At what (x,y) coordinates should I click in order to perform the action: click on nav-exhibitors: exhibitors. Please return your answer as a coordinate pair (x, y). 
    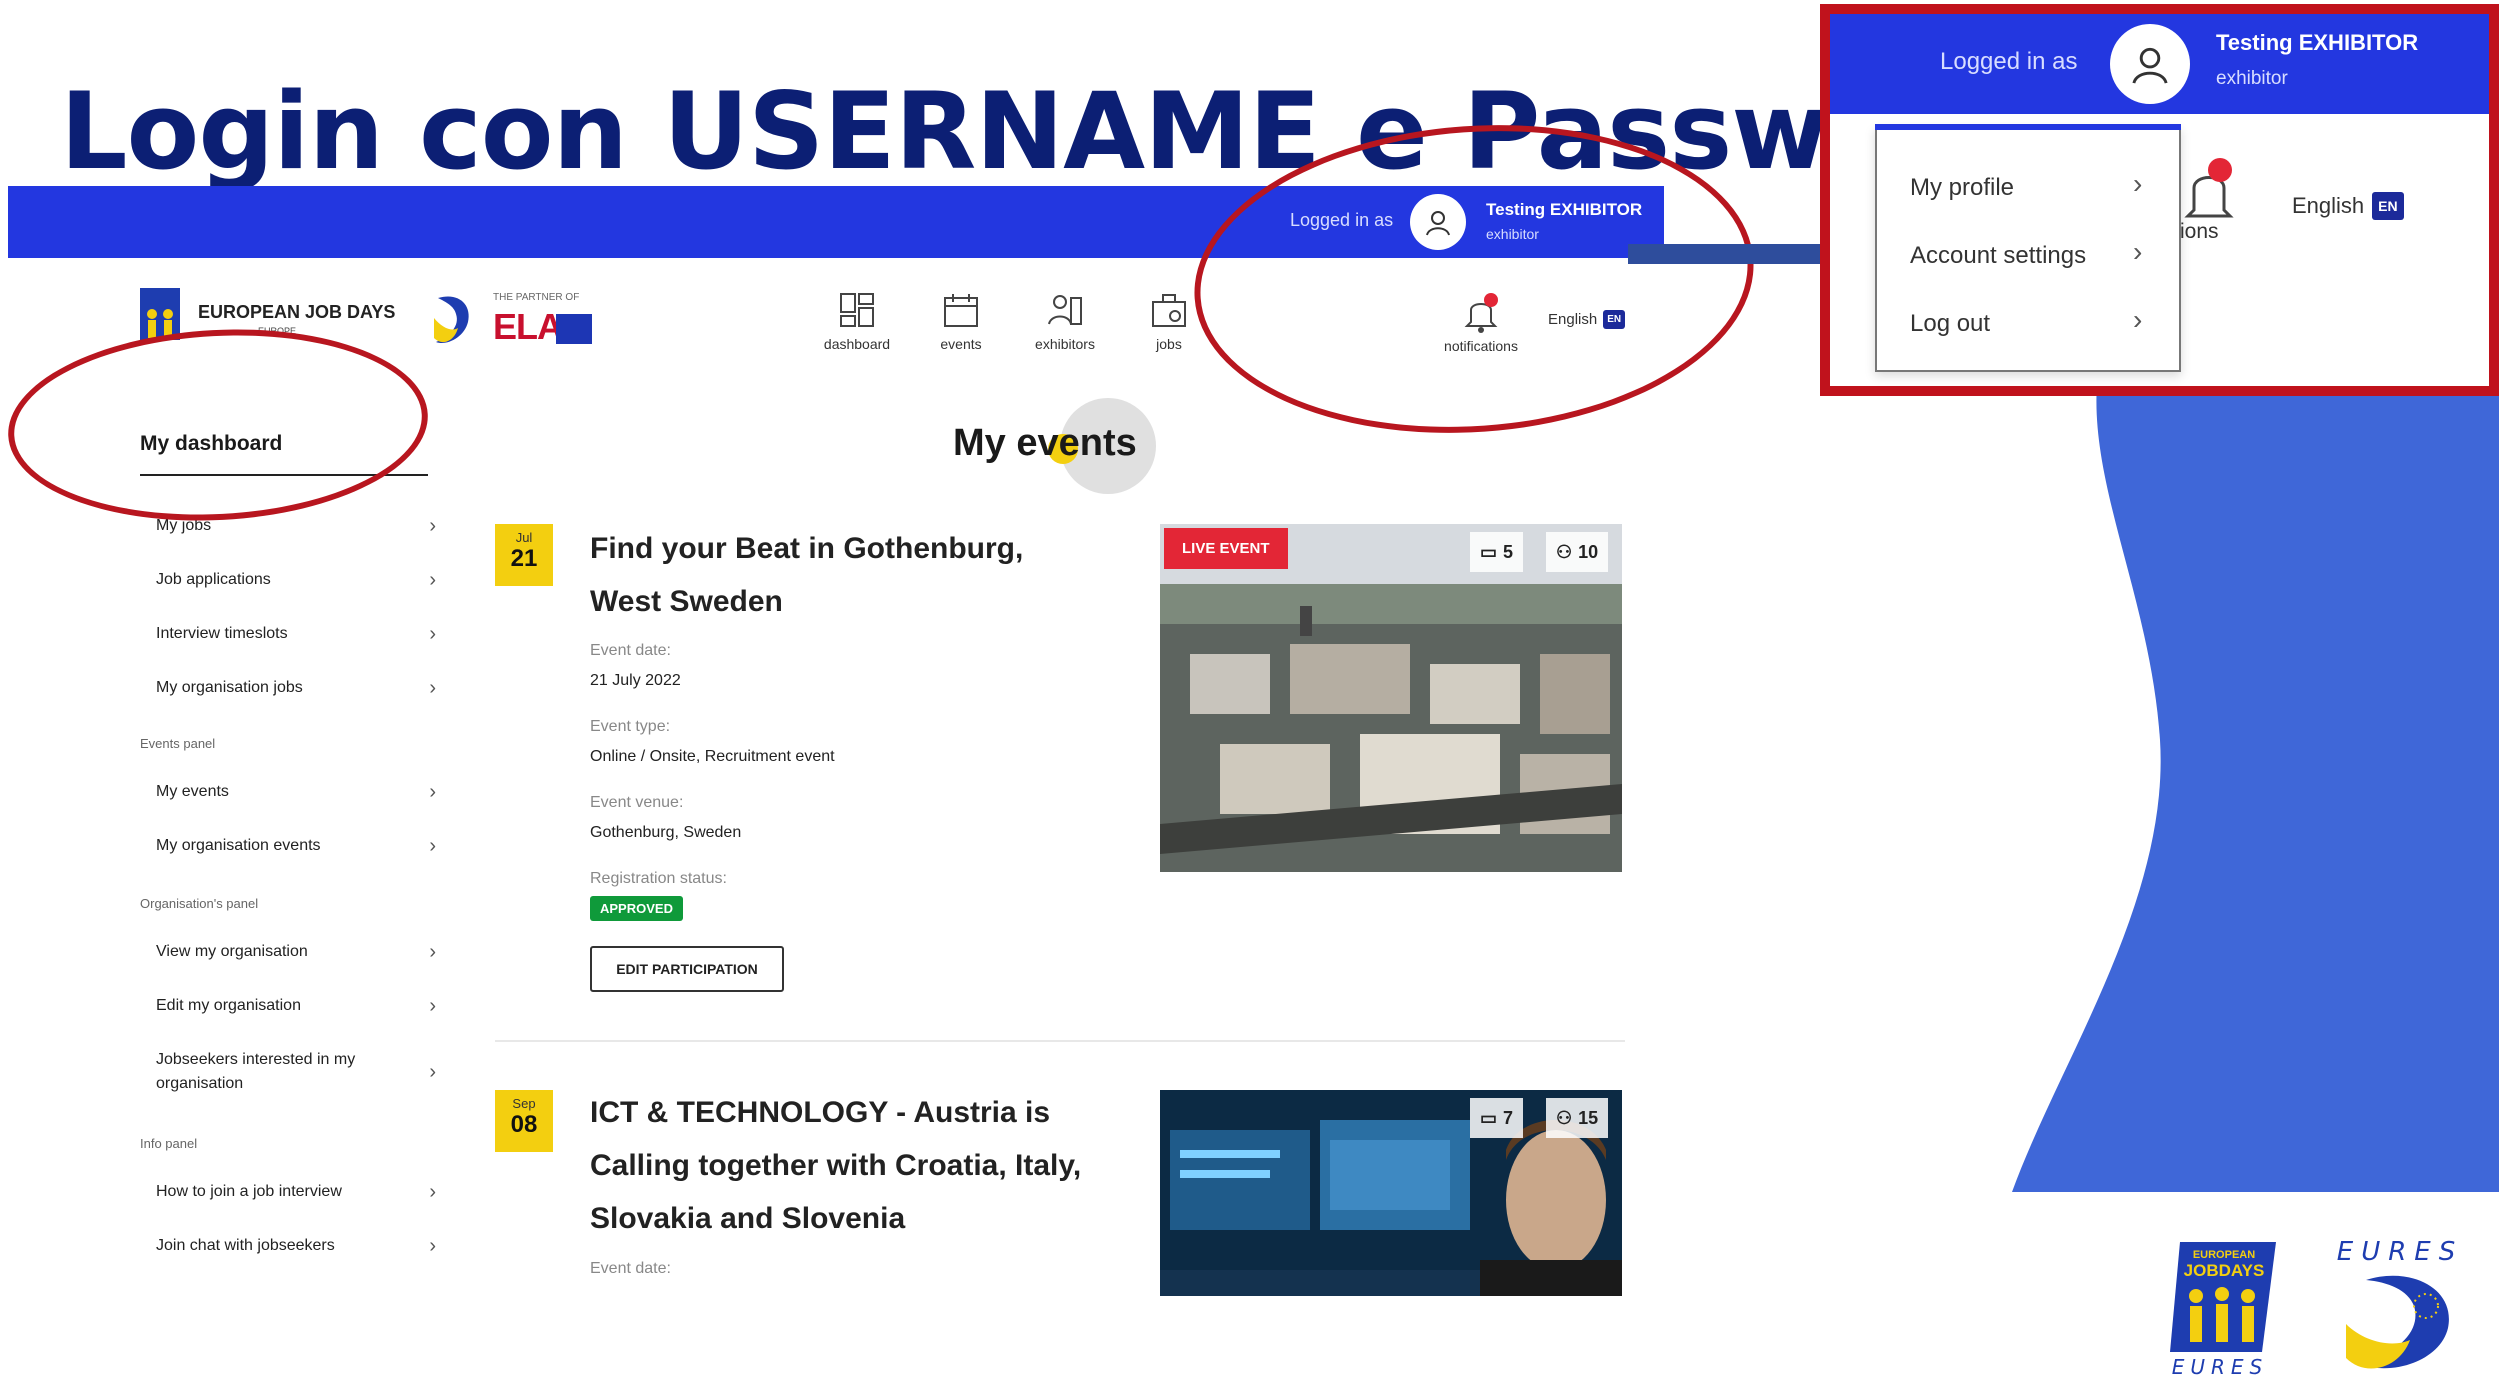
    Looking at the image, I should click on (1065, 322).